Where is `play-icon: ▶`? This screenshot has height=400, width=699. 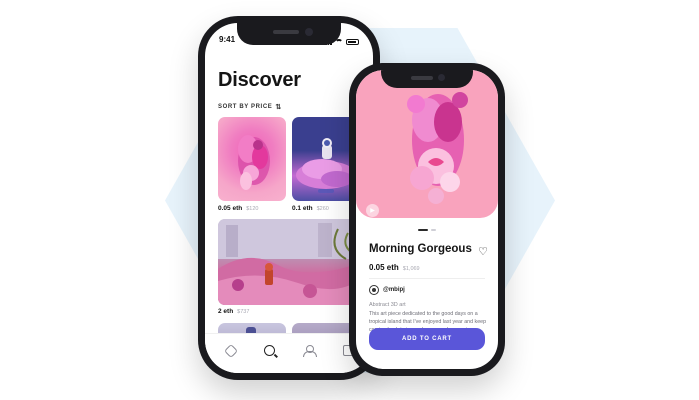 play-icon: ▶ is located at coordinates (372, 211).